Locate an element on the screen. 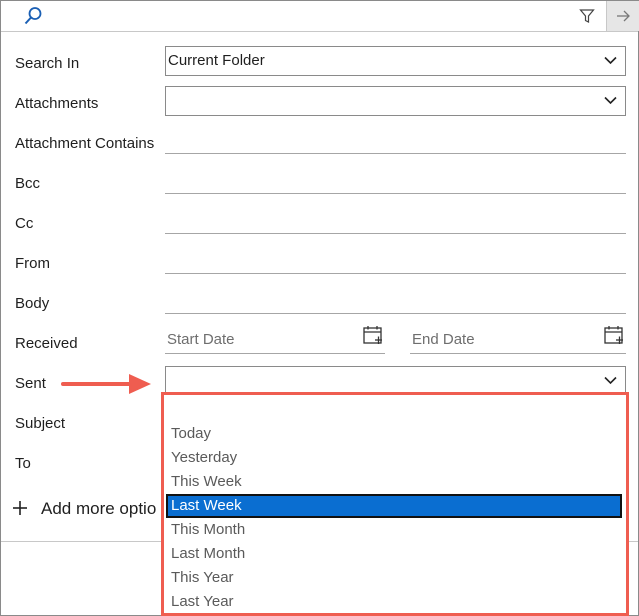  search-toolbar is located at coordinates (320, 16).